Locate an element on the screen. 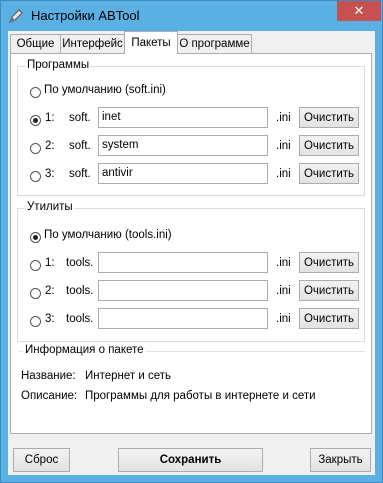 The image size is (383, 483). utilities-slot-2-input is located at coordinates (183, 290).